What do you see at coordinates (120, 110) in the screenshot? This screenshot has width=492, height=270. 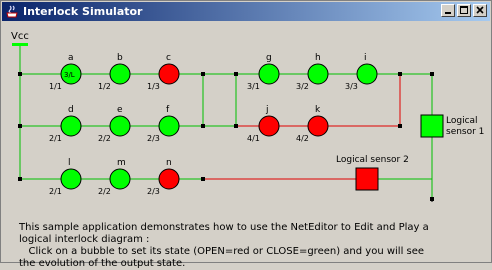 I see `bubble-e-name: e` at bounding box center [120, 110].